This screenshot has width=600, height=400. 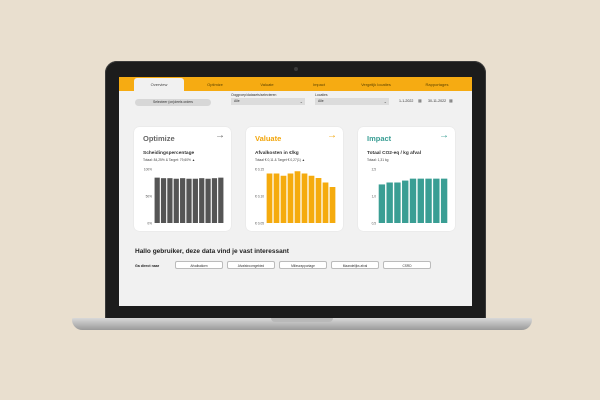 I want to click on group-filter-label: Ooggroep/datasets/selecteren, so click(x=254, y=95).